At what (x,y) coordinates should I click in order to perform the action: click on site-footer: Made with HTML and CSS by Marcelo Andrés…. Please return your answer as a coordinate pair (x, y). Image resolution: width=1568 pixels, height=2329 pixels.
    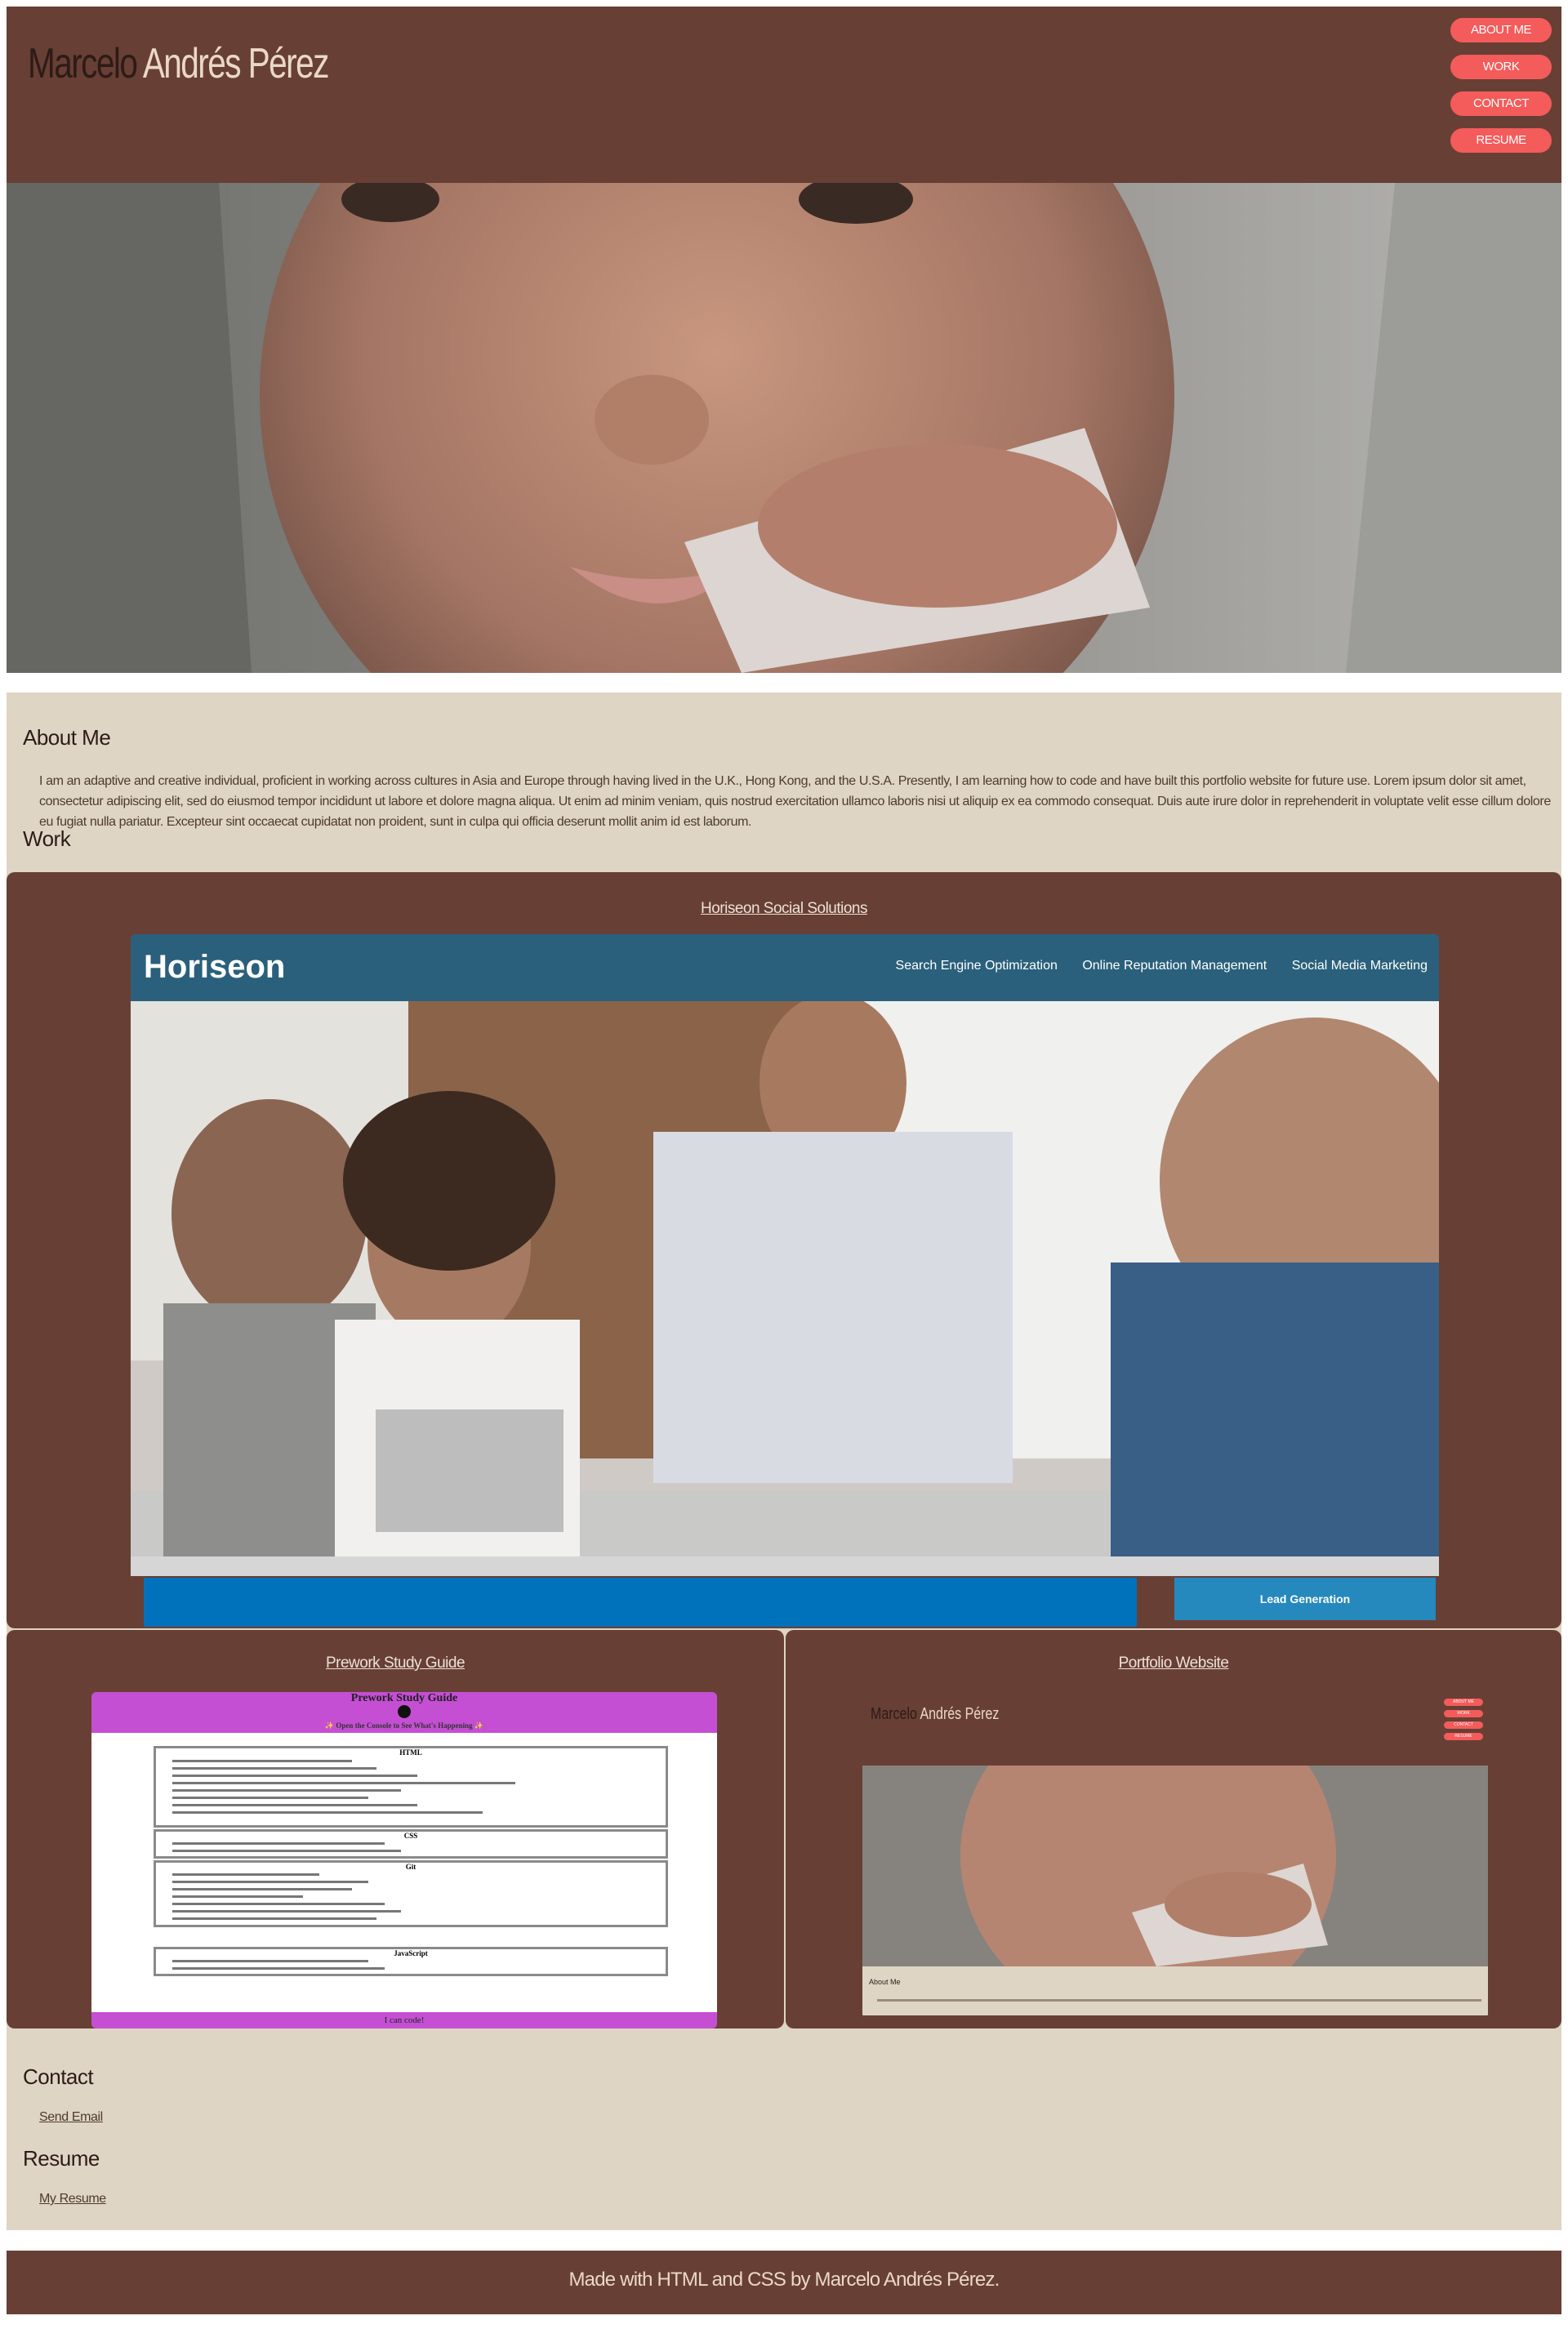
    Looking at the image, I should click on (784, 2282).